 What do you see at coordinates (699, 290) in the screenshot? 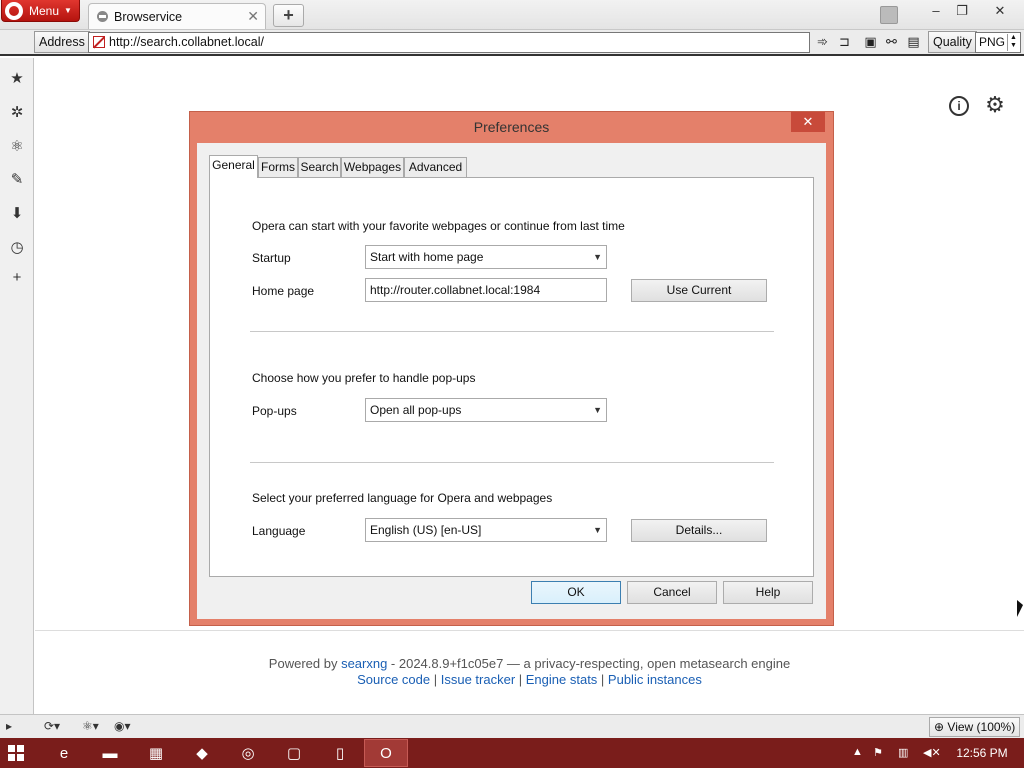
I see `use-current-button: Use Current` at bounding box center [699, 290].